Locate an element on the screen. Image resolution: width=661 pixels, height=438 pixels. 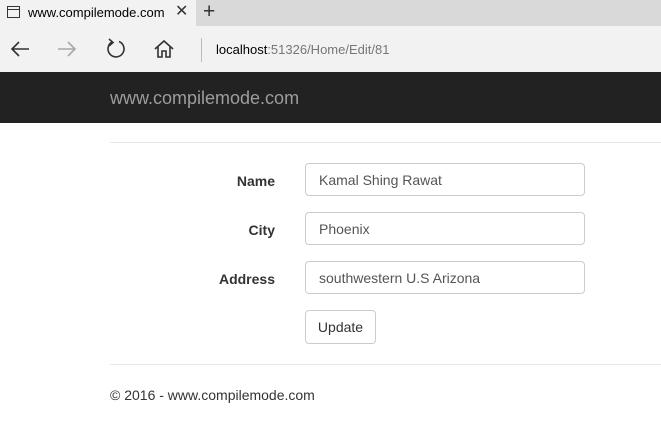
address-separator is located at coordinates (201, 50).